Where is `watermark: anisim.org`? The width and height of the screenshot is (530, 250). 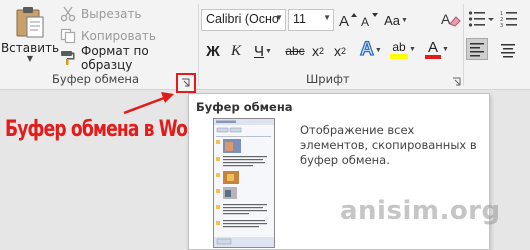
watermark: anisim.org is located at coordinates (420, 211).